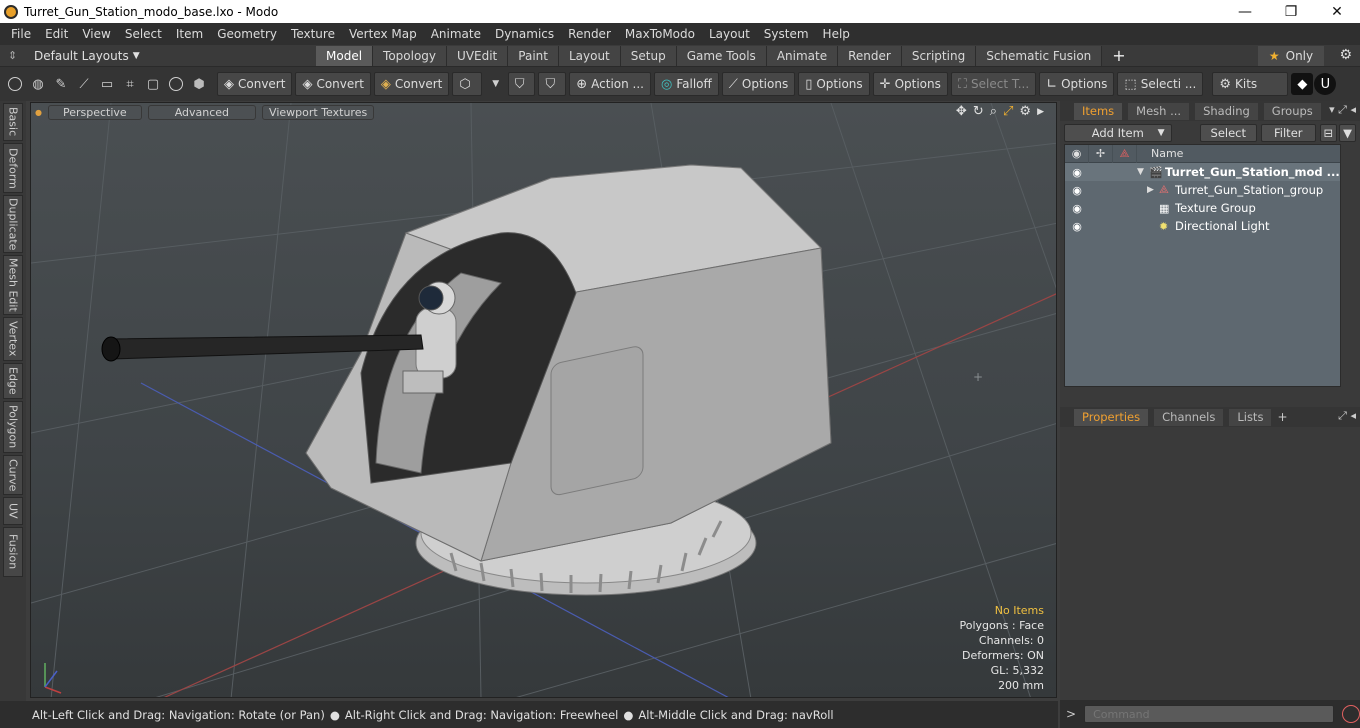 The height and width of the screenshot is (728, 1360). Describe the element at coordinates (1098, 111) in the screenshot. I see `tab-items: Items` at that location.